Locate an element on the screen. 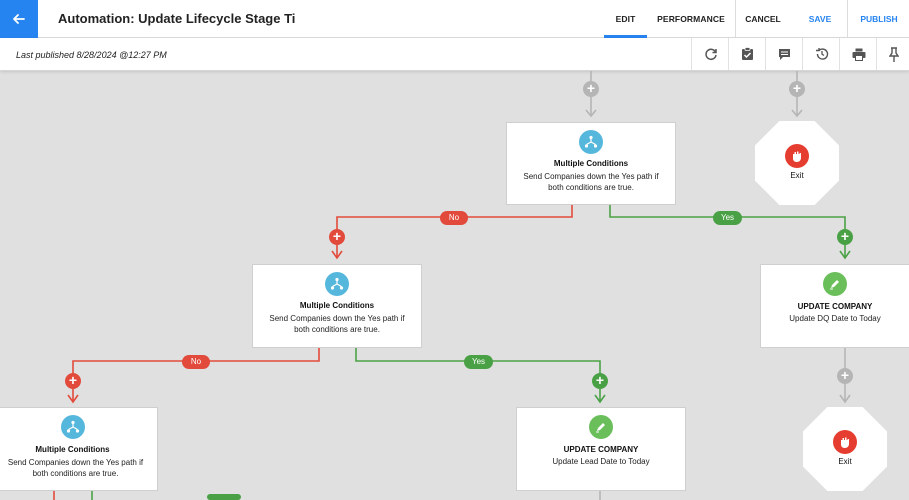 Image resolution: width=909 pixels, height=500 pixels. checklist-icon is located at coordinates (747, 53).